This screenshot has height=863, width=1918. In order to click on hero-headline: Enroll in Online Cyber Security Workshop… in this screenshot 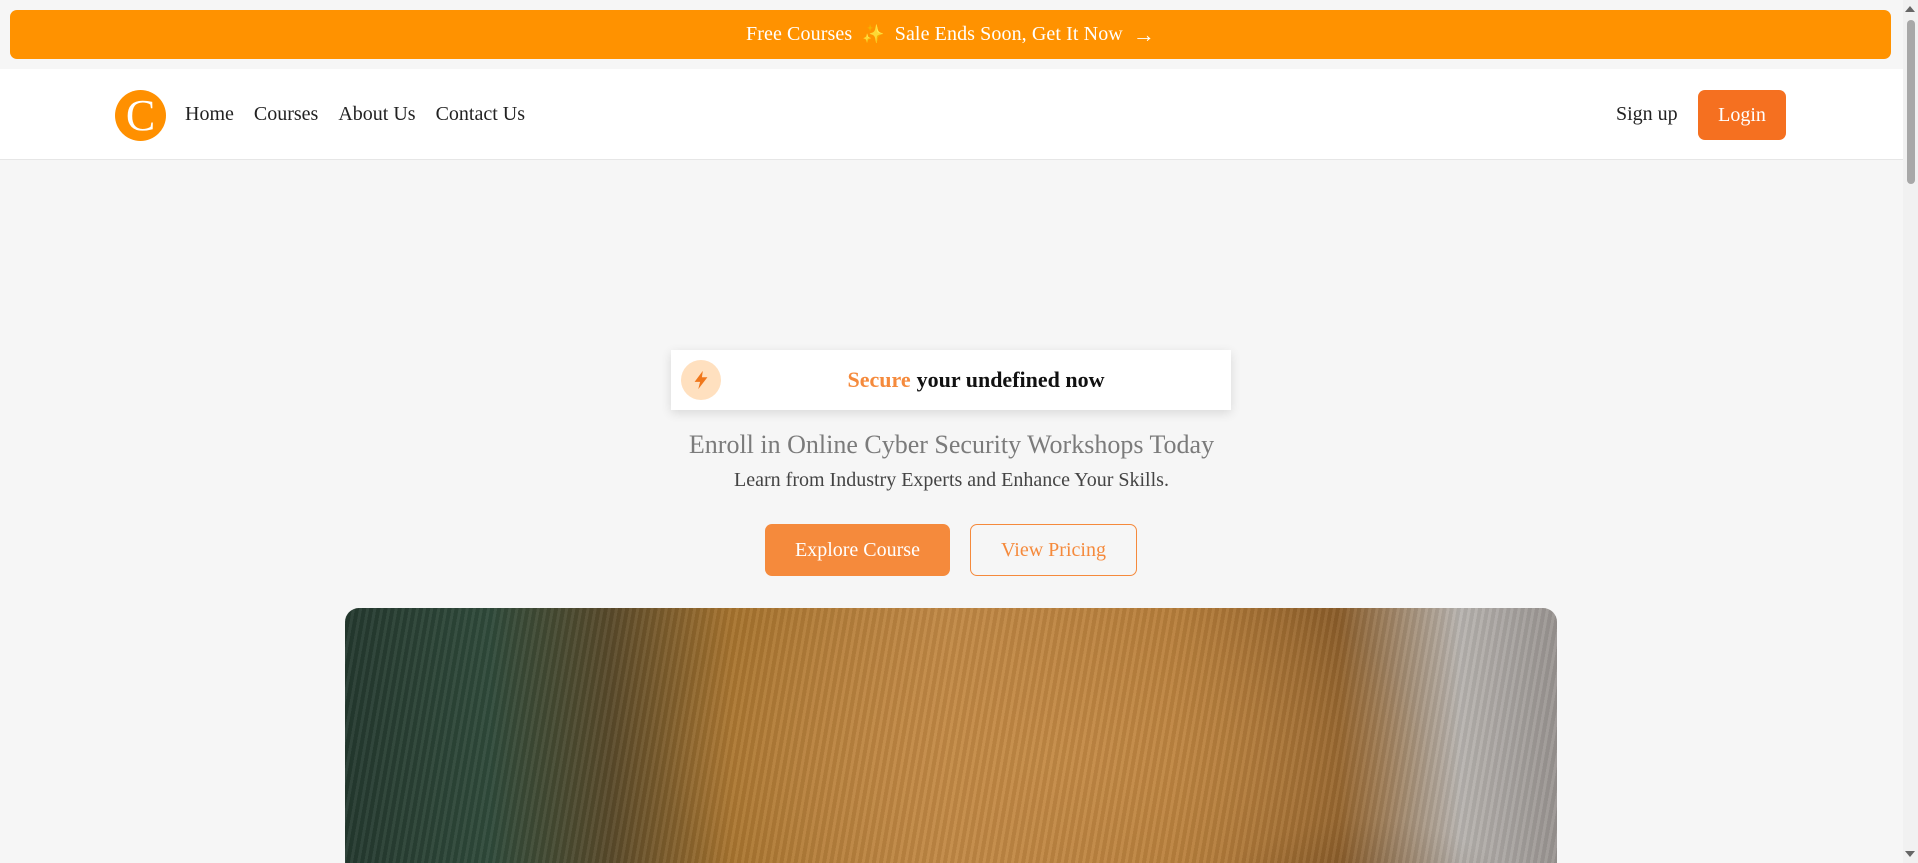, I will do `click(951, 444)`.